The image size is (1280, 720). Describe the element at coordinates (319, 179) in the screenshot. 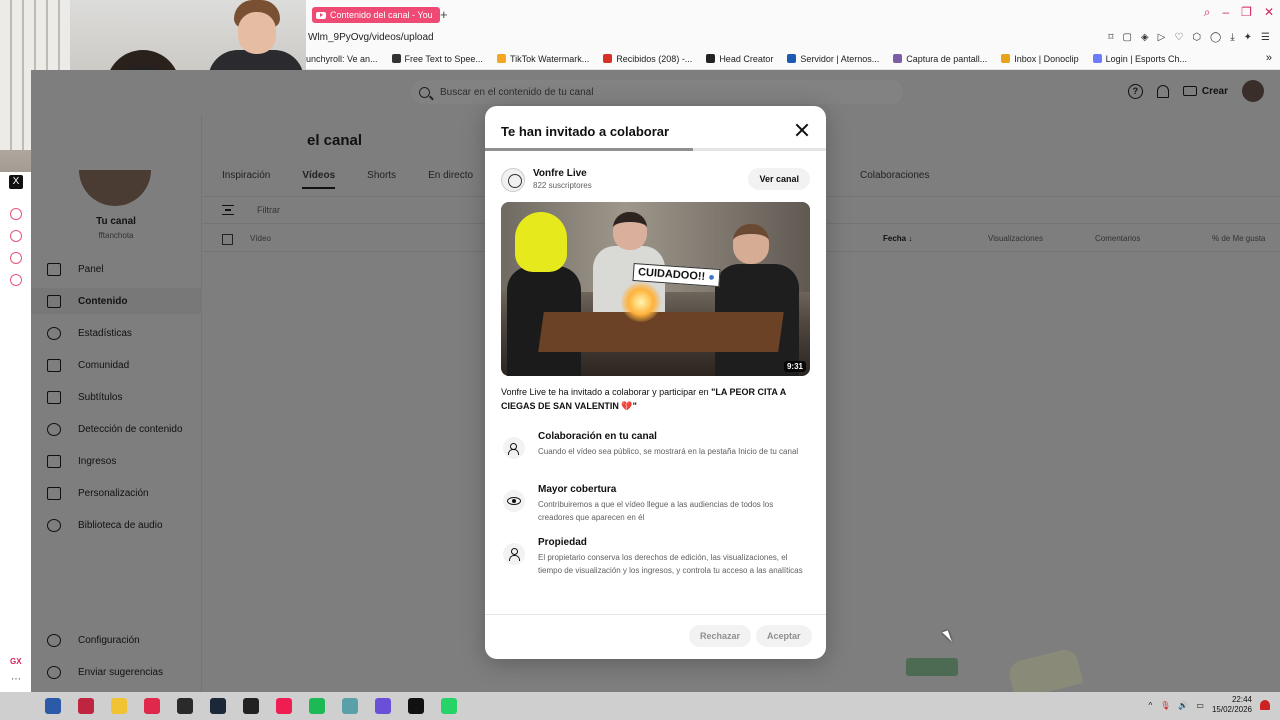

I see `tab-1: Vídeos` at that location.